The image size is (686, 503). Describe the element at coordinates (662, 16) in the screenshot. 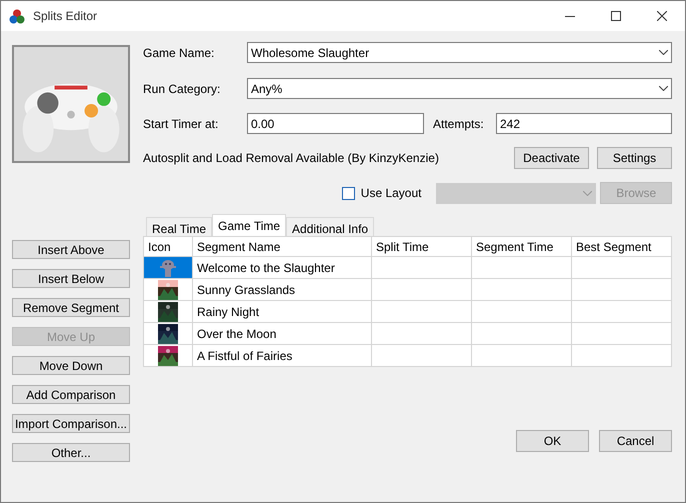

I see `close-icon` at that location.